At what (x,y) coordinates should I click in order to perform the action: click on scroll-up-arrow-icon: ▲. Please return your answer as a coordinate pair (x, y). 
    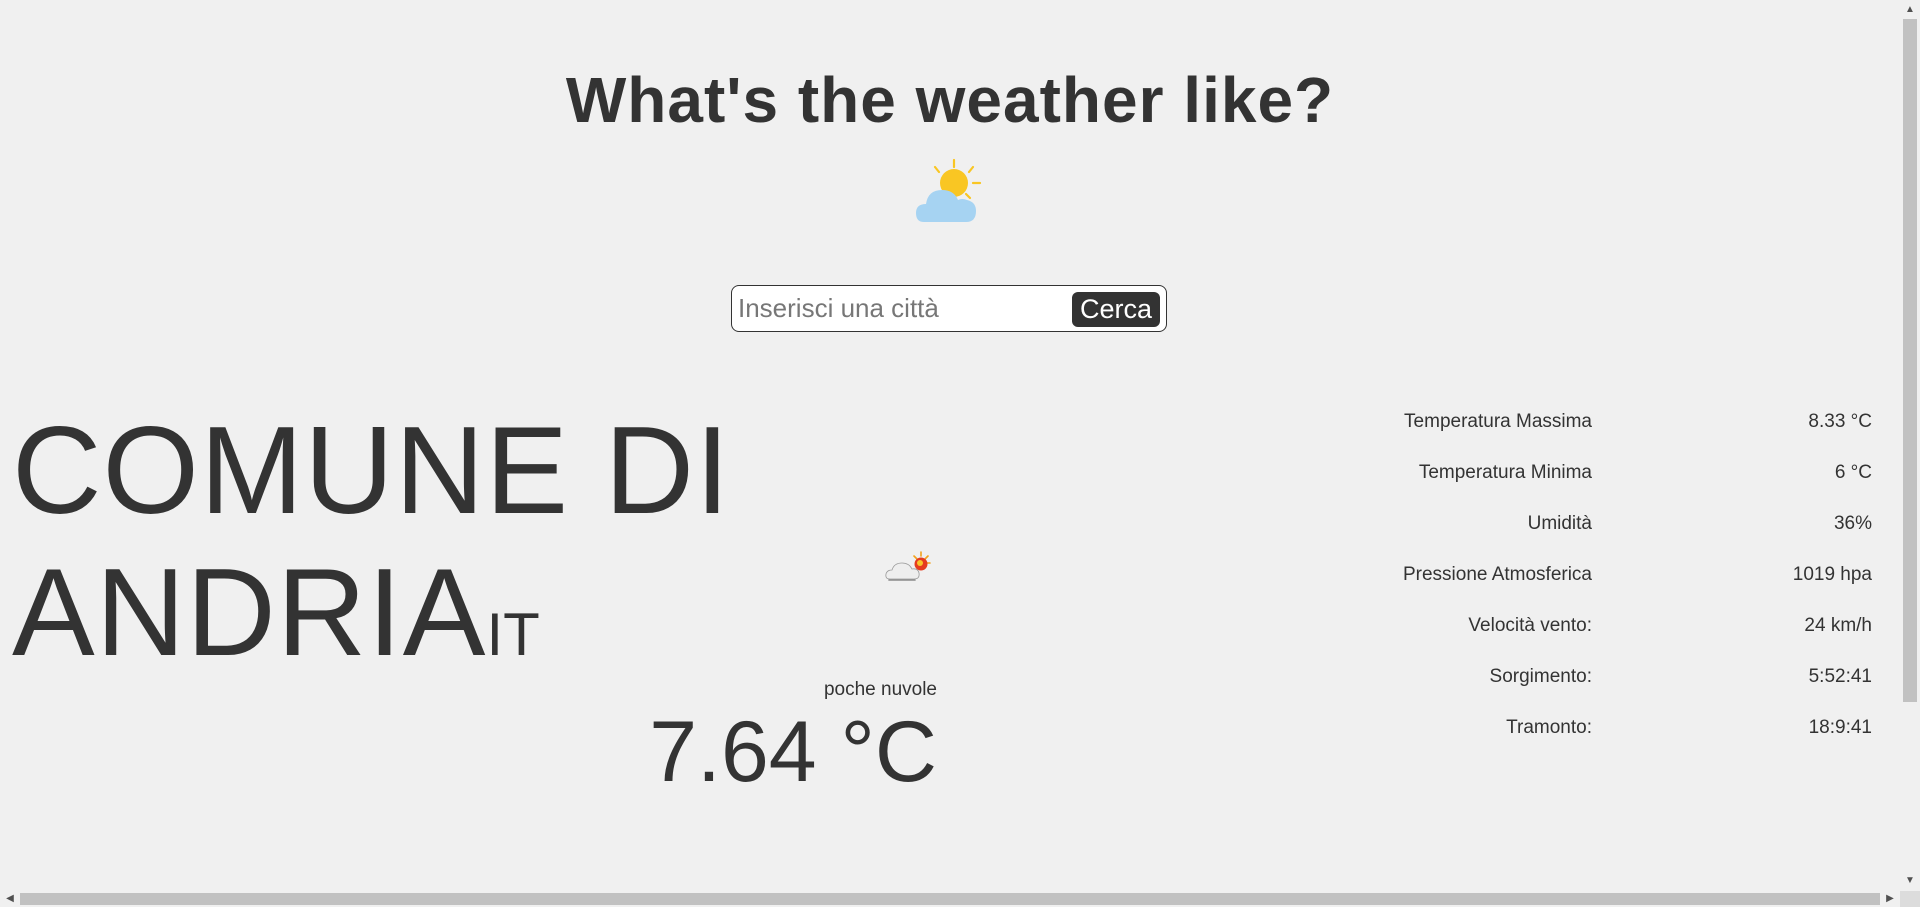
    Looking at the image, I should click on (1910, 10).